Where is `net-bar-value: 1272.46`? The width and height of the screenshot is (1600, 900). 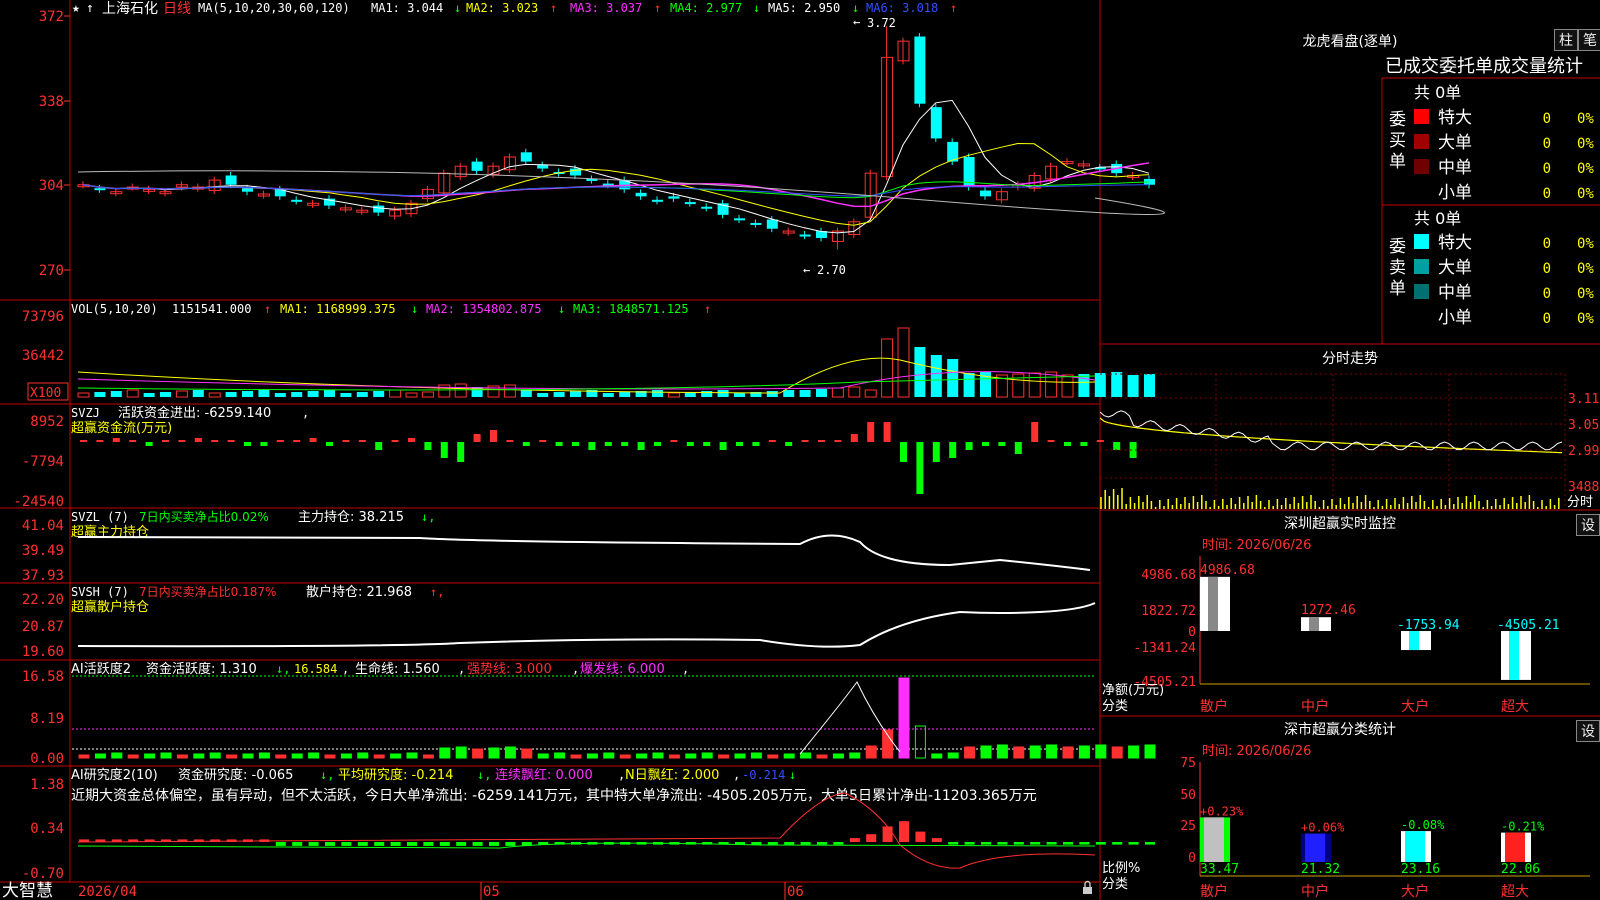 net-bar-value: 1272.46 is located at coordinates (1328, 610).